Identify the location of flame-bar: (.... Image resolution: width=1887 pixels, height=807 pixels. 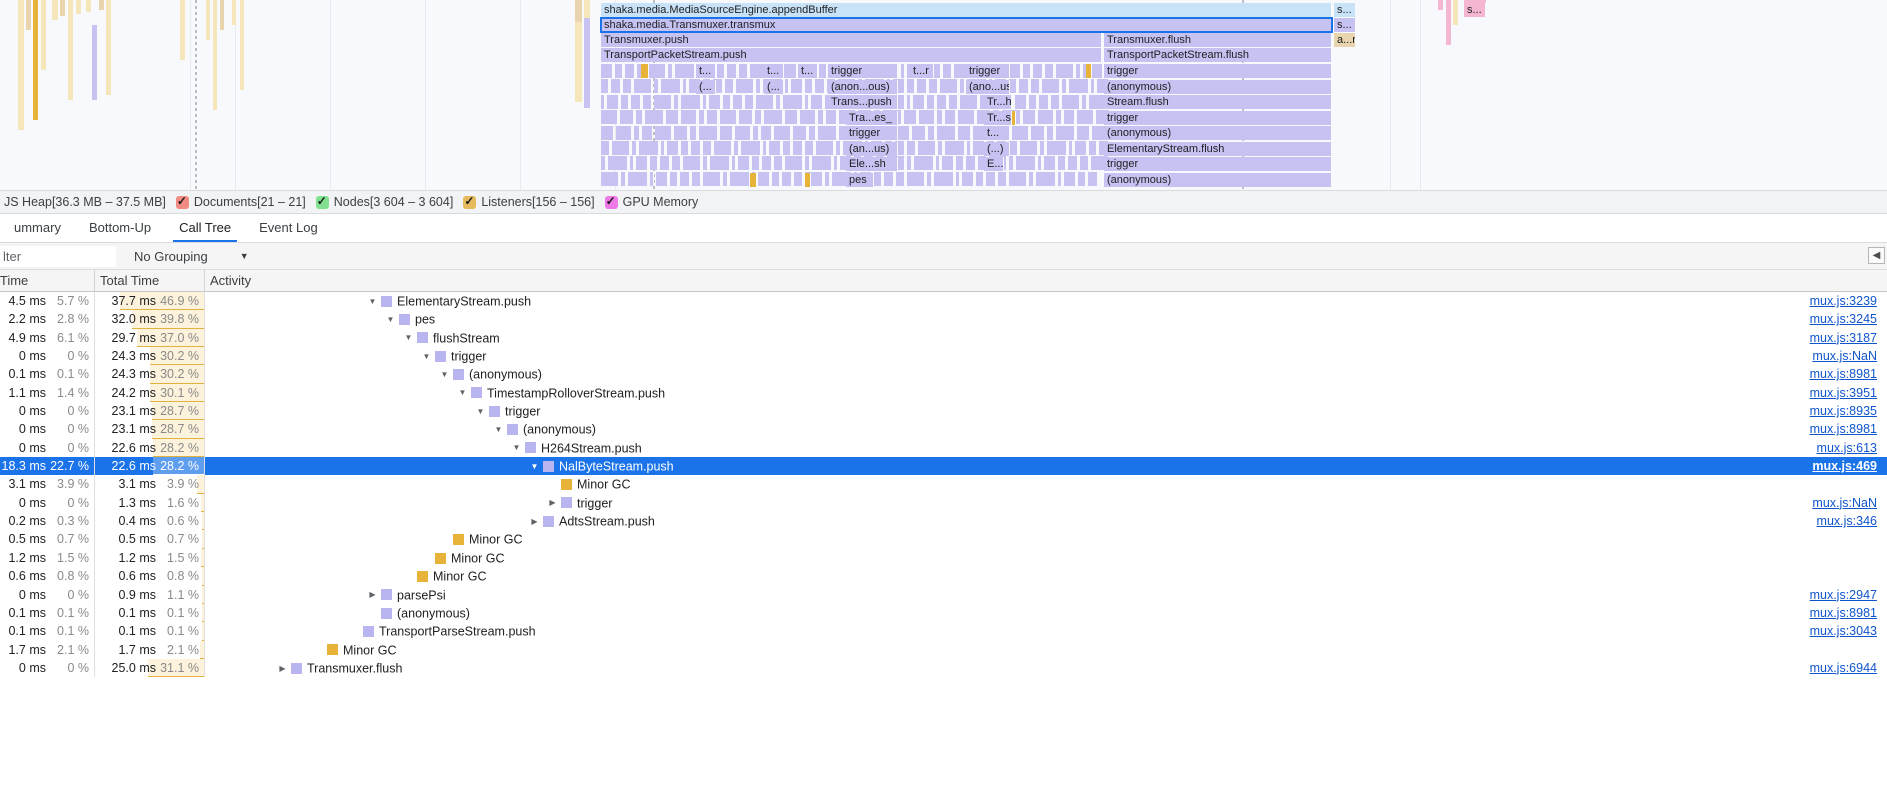
(774, 87).